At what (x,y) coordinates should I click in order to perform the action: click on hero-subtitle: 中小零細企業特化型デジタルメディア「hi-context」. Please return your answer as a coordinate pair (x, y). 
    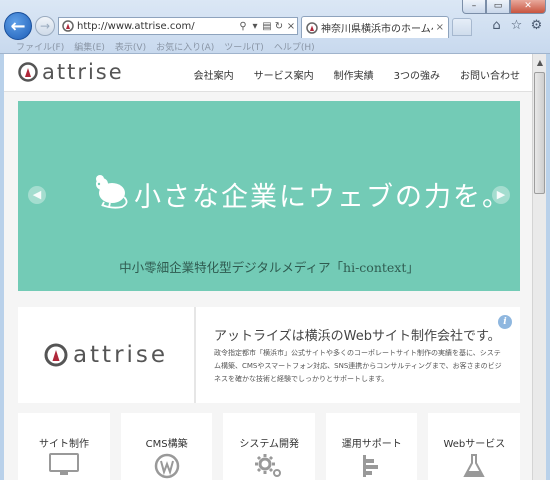
    Looking at the image, I should click on (269, 266).